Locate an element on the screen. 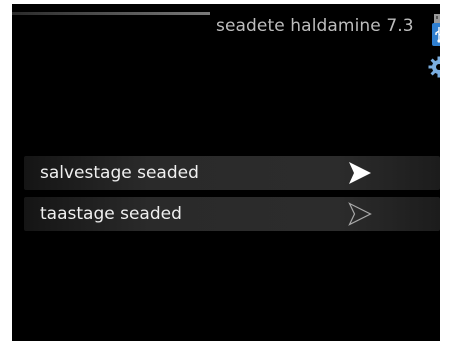  menu-item-label: salvestage seaded is located at coordinates (119, 173).